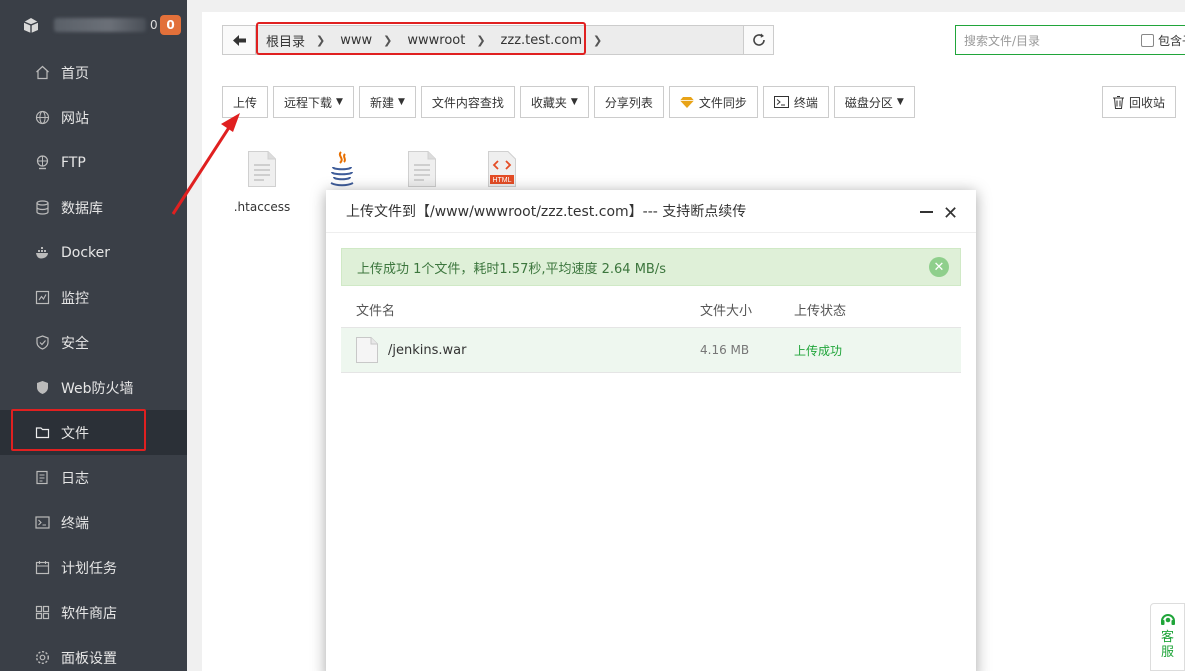 The width and height of the screenshot is (1185, 671). What do you see at coordinates (421, 38) in the screenshot?
I see `annotation-path-box` at bounding box center [421, 38].